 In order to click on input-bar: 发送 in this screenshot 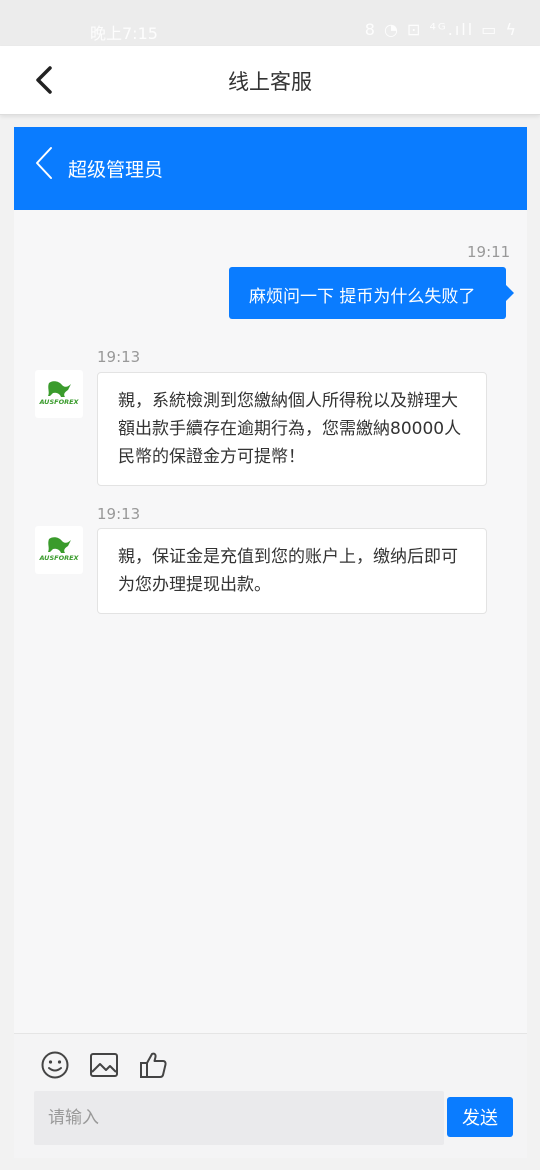, I will do `click(270, 1095)`.